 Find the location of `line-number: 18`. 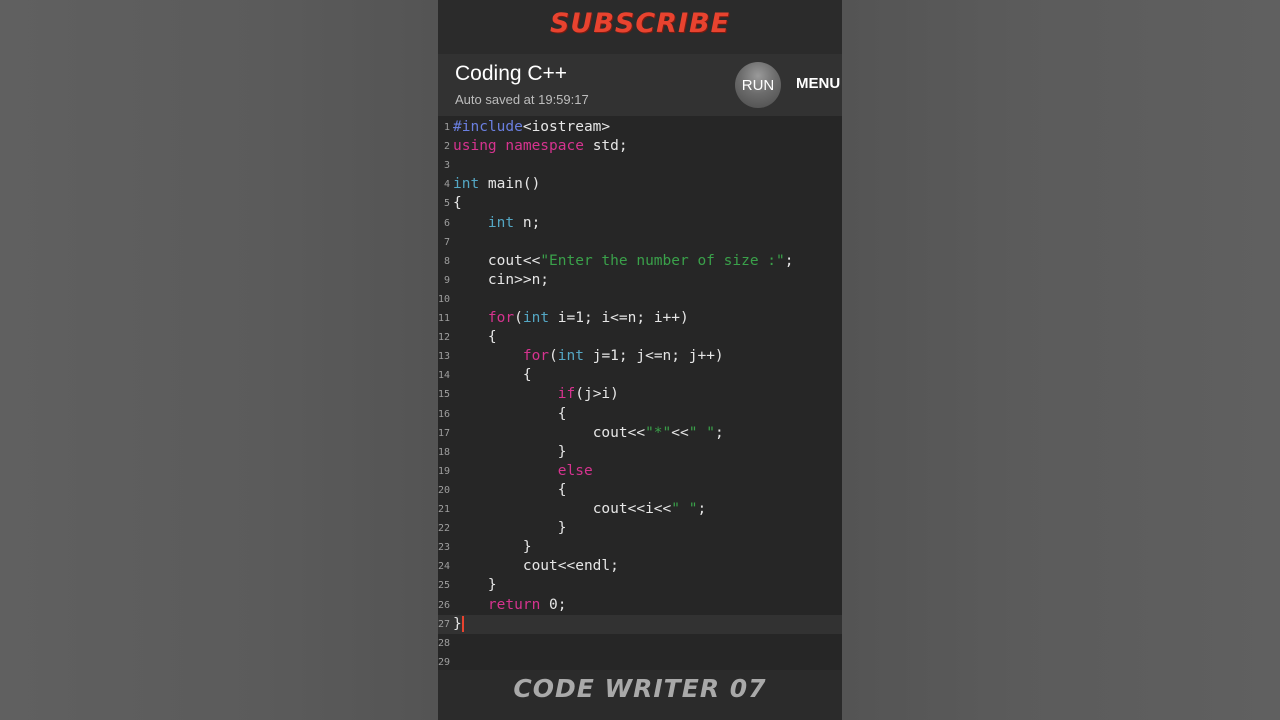

line-number: 18 is located at coordinates (444, 452).